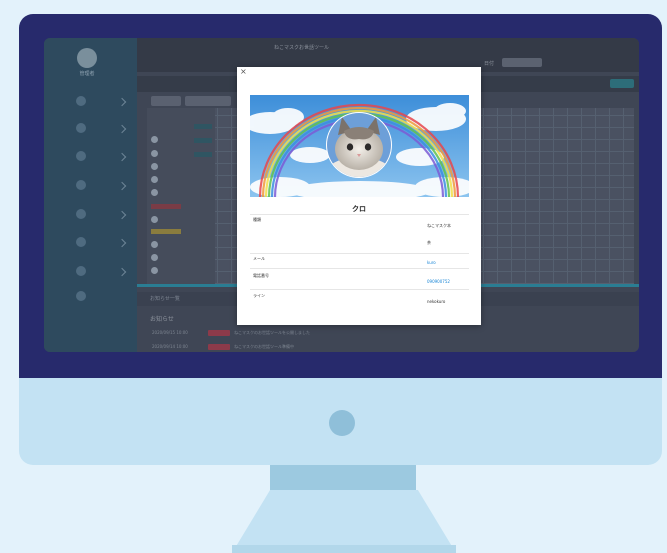  I want to click on app-title: ねこマスクお世話ツール, so click(302, 48).